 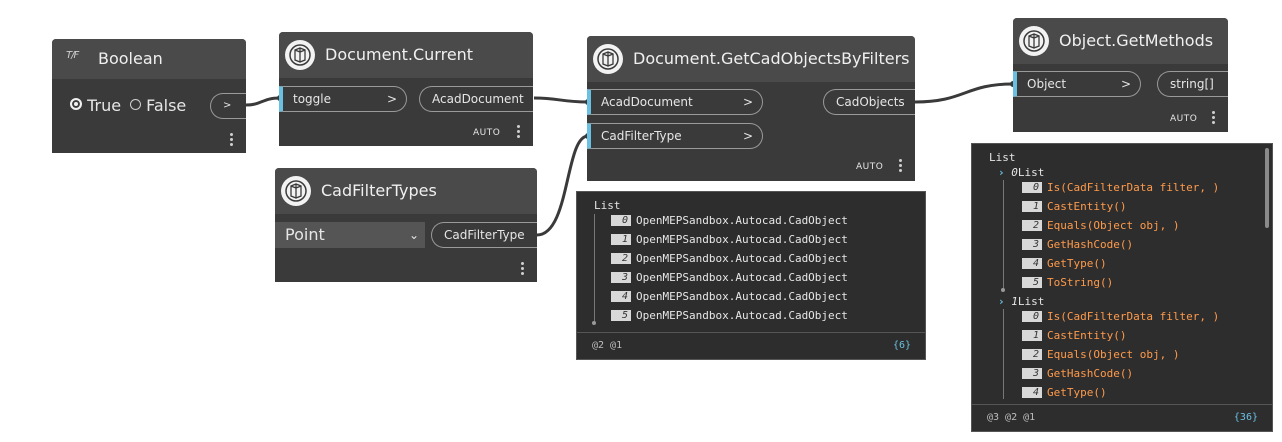 What do you see at coordinates (901, 345) in the screenshot?
I see `item-count: {6}` at bounding box center [901, 345].